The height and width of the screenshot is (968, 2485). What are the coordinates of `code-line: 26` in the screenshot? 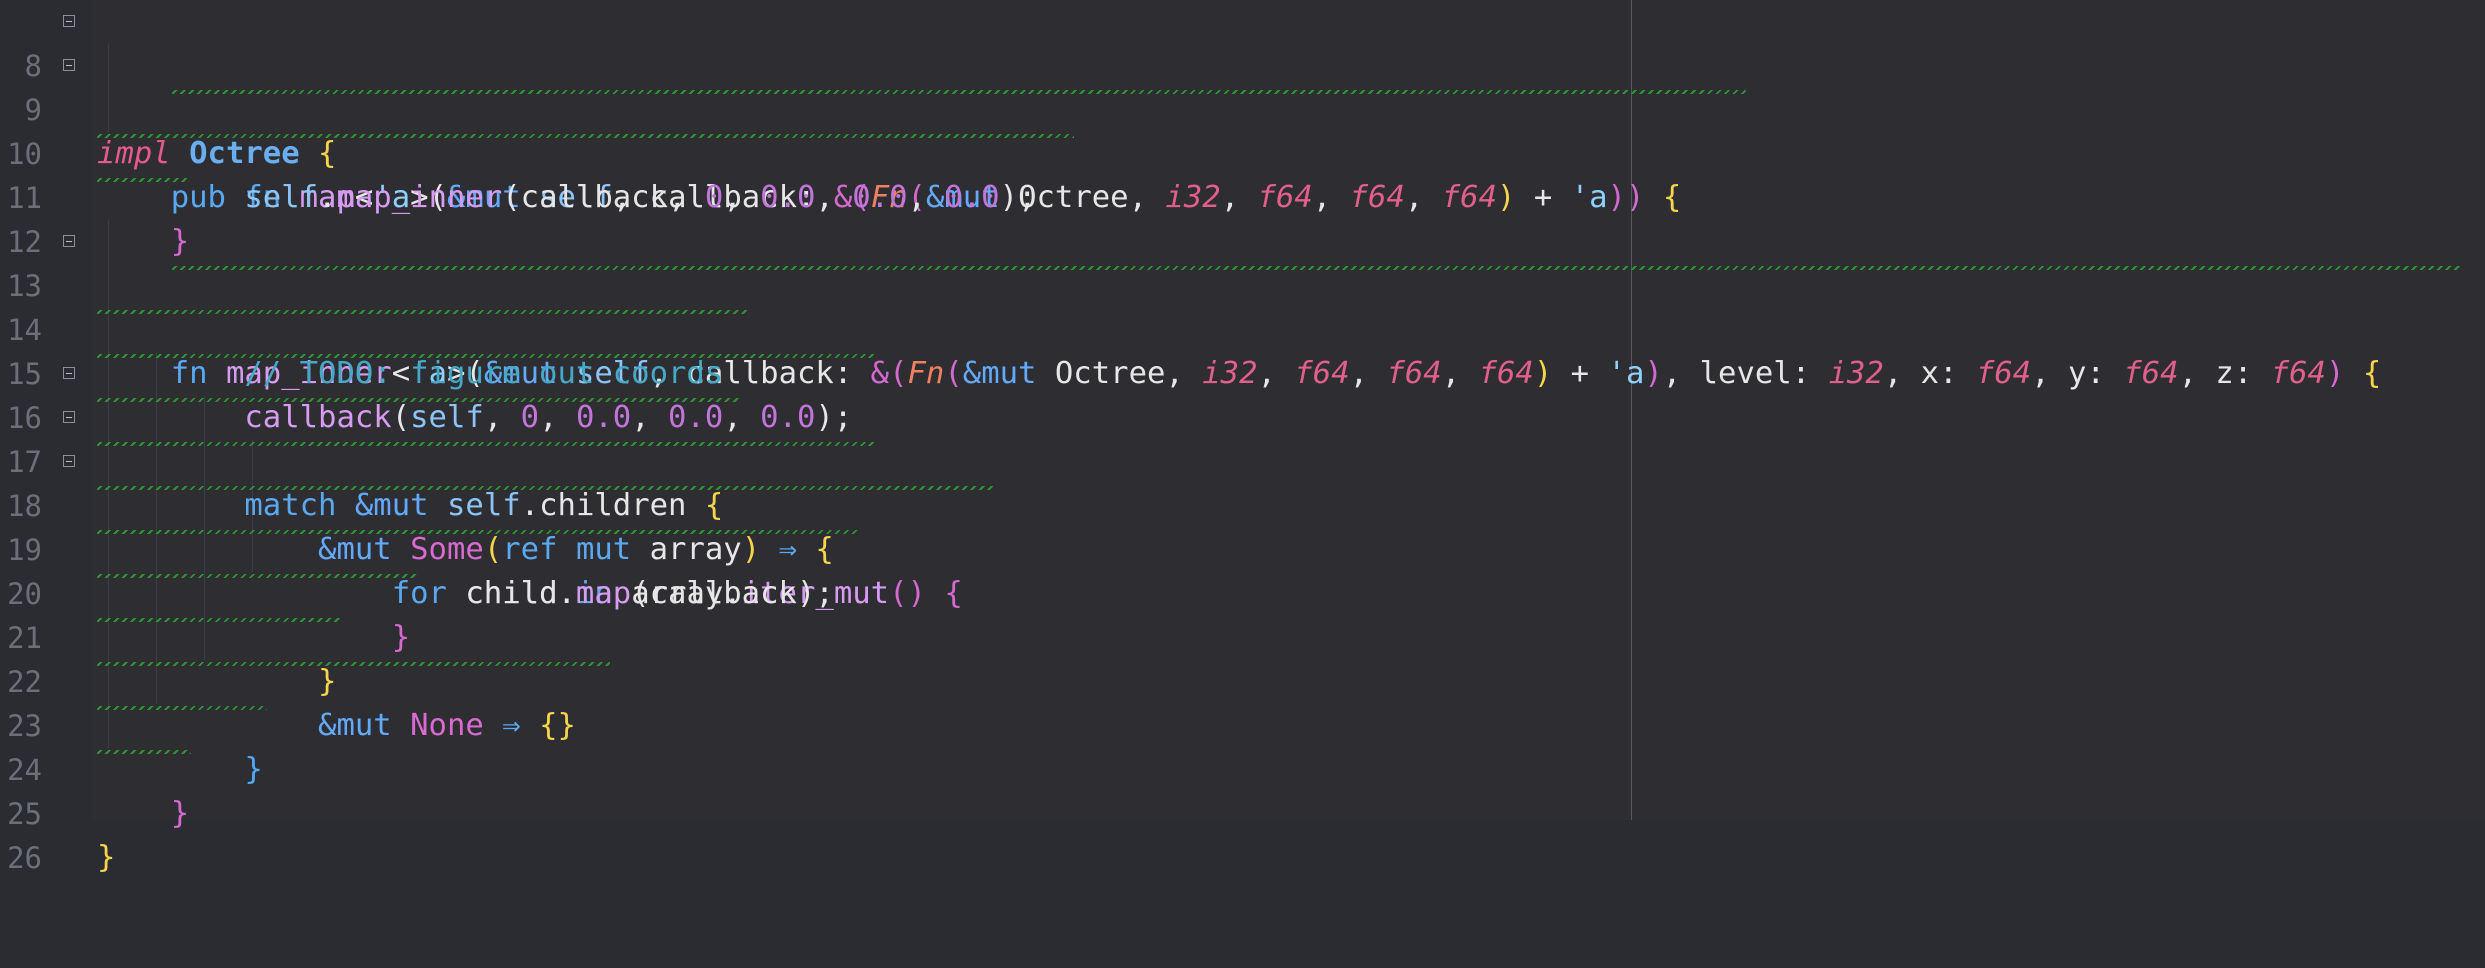 It's located at (1242, 833).